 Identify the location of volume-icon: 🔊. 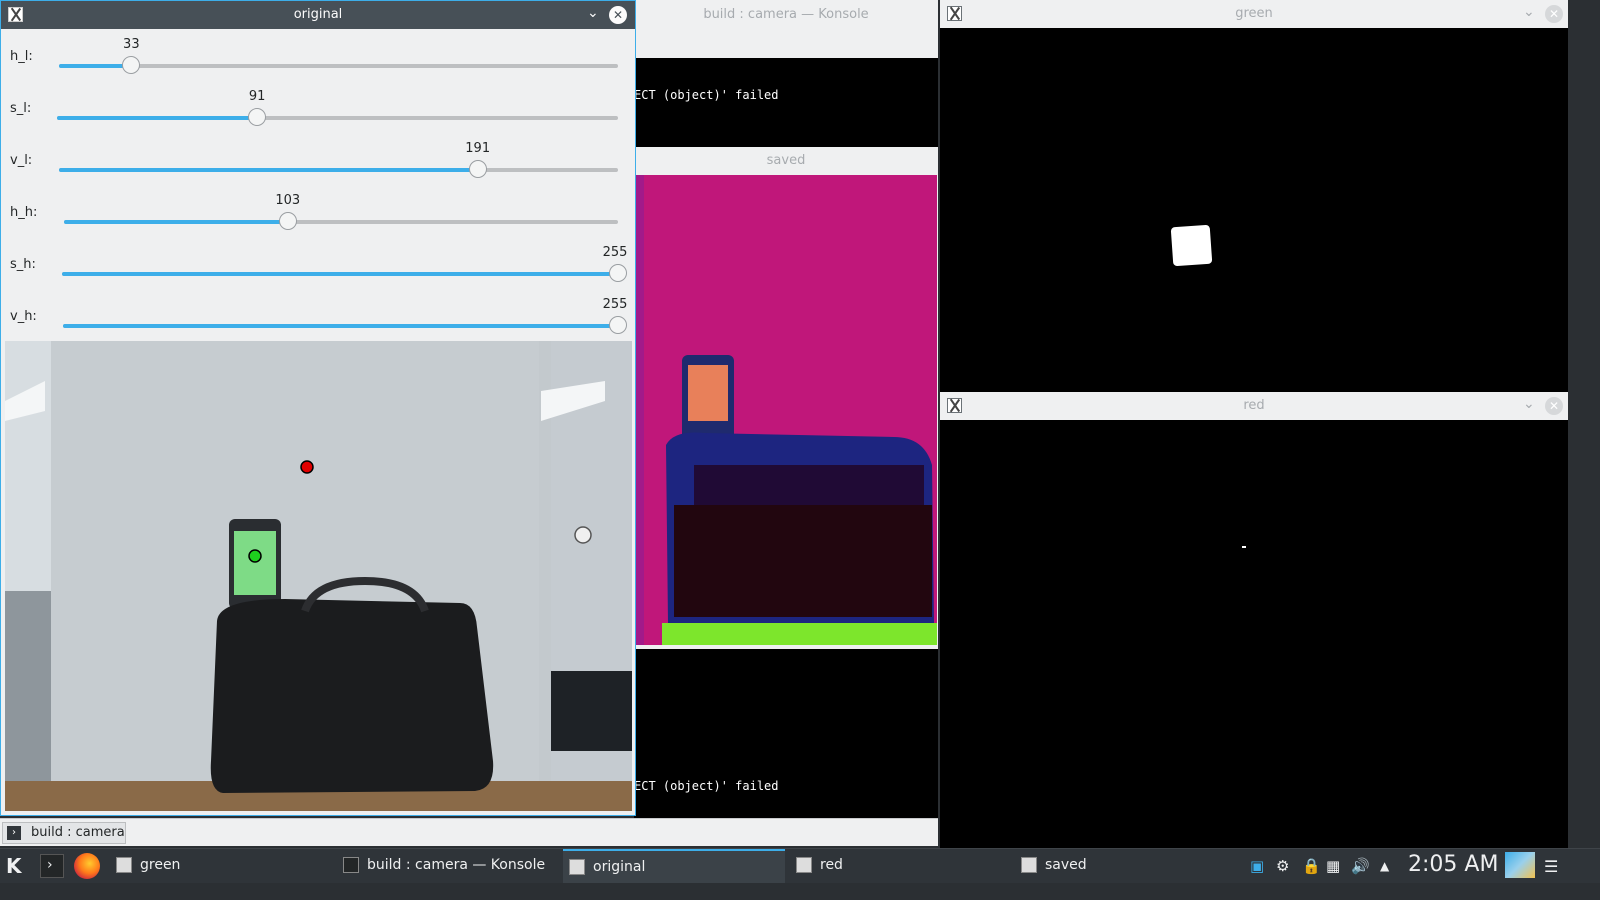
(1360, 866).